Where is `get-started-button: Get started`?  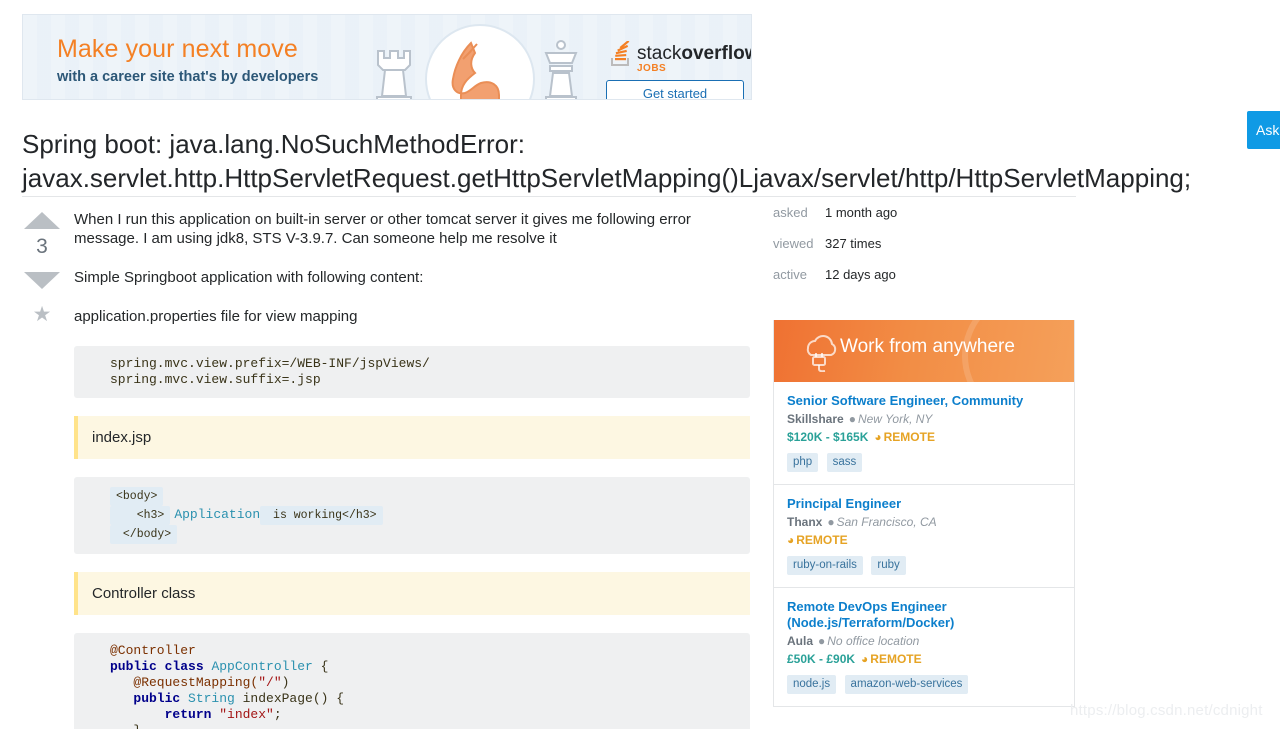 get-started-button: Get started is located at coordinates (675, 89).